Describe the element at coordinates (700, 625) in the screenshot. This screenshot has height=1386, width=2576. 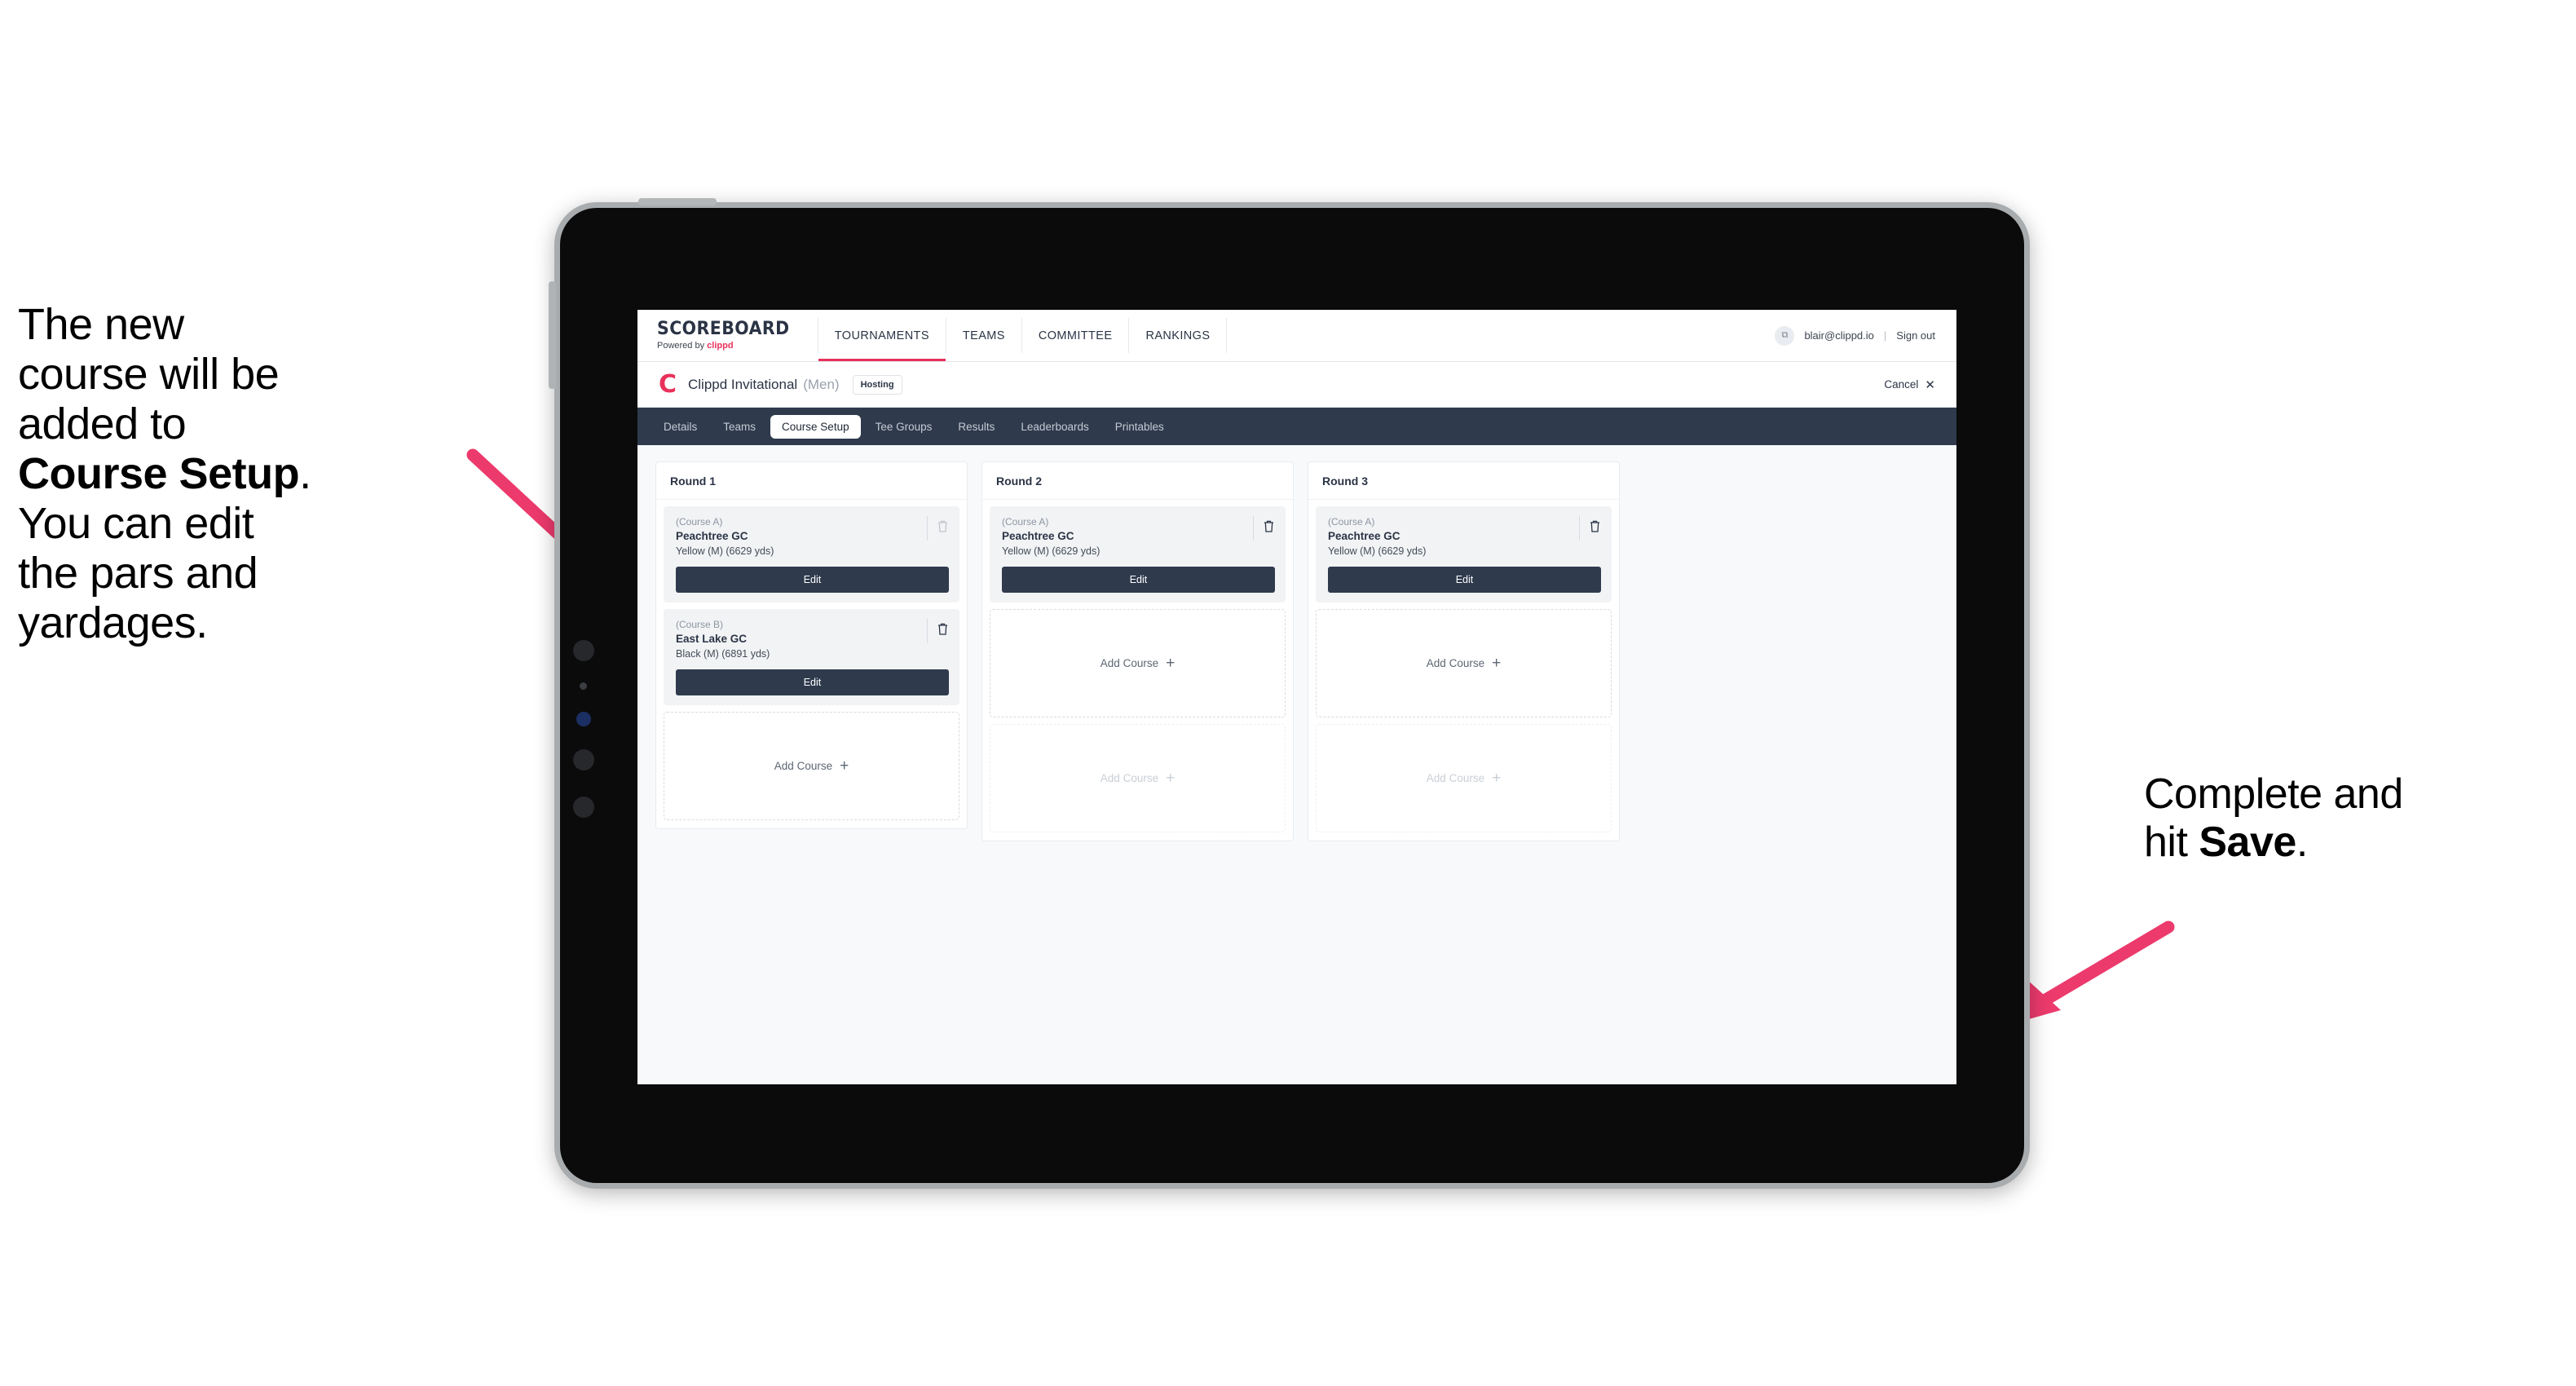
I see `course-slot-label: (Course B)` at that location.